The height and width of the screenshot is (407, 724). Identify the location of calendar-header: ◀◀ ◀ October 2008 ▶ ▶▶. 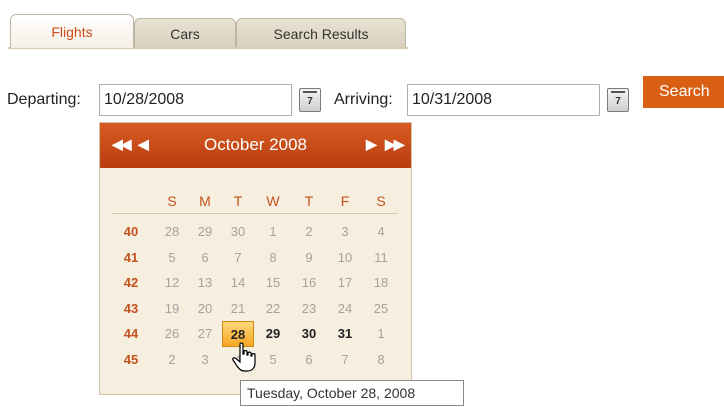
(255, 145).